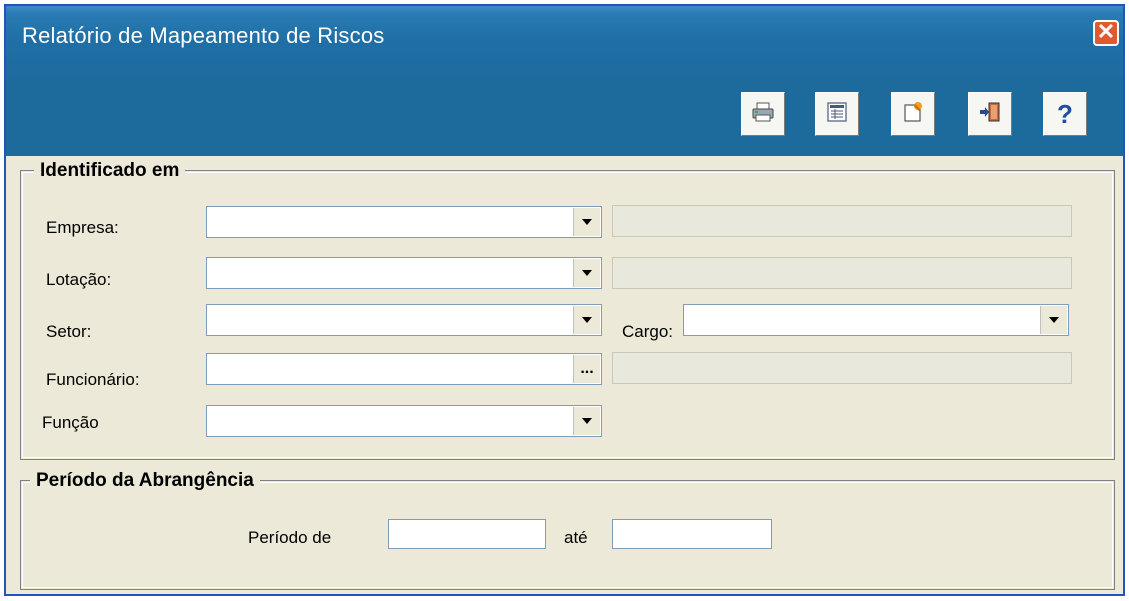  What do you see at coordinates (93, 379) in the screenshot?
I see `funcionario-label: Funcionário:` at bounding box center [93, 379].